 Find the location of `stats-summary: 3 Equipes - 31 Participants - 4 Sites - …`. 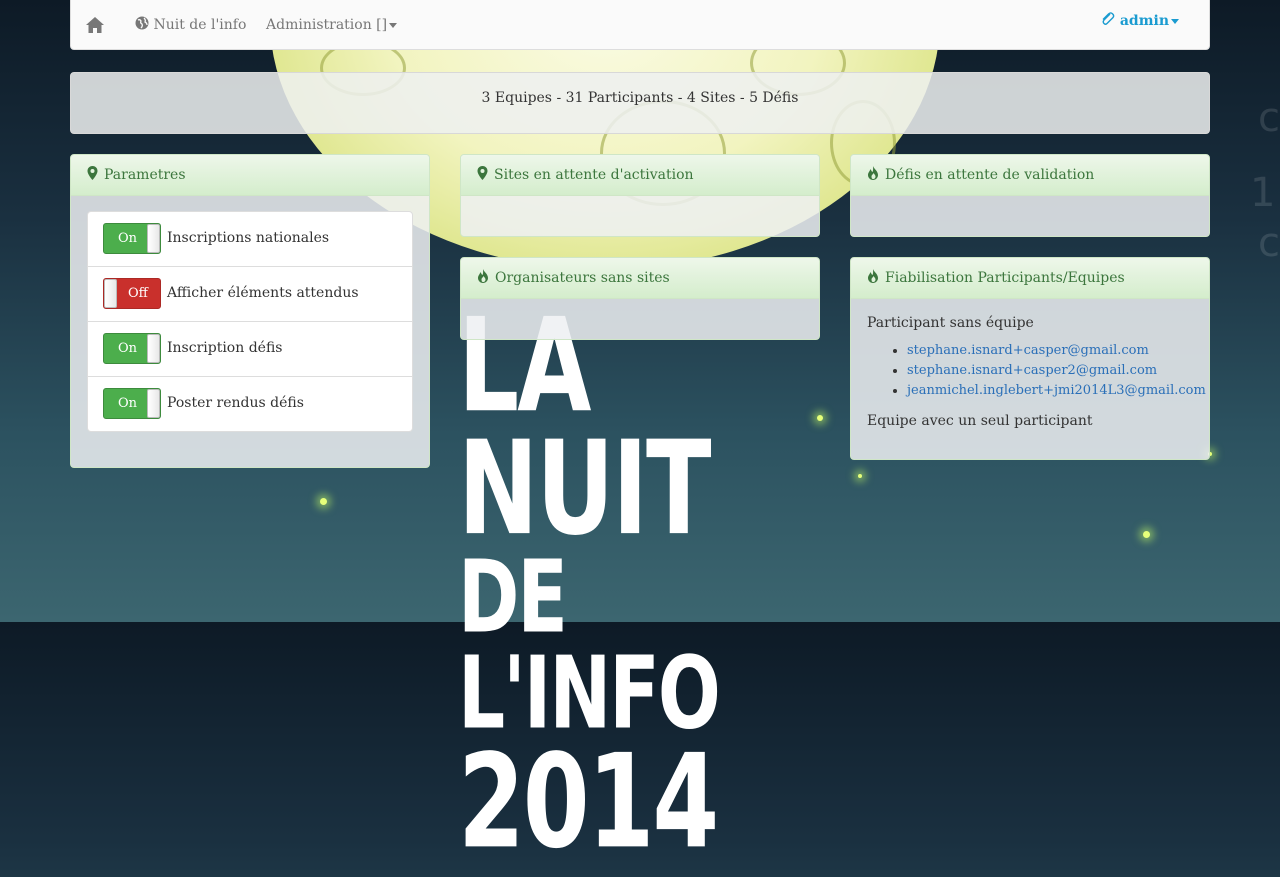

stats-summary: 3 Equipes - 31 Participants - 4 Sites - … is located at coordinates (640, 103).